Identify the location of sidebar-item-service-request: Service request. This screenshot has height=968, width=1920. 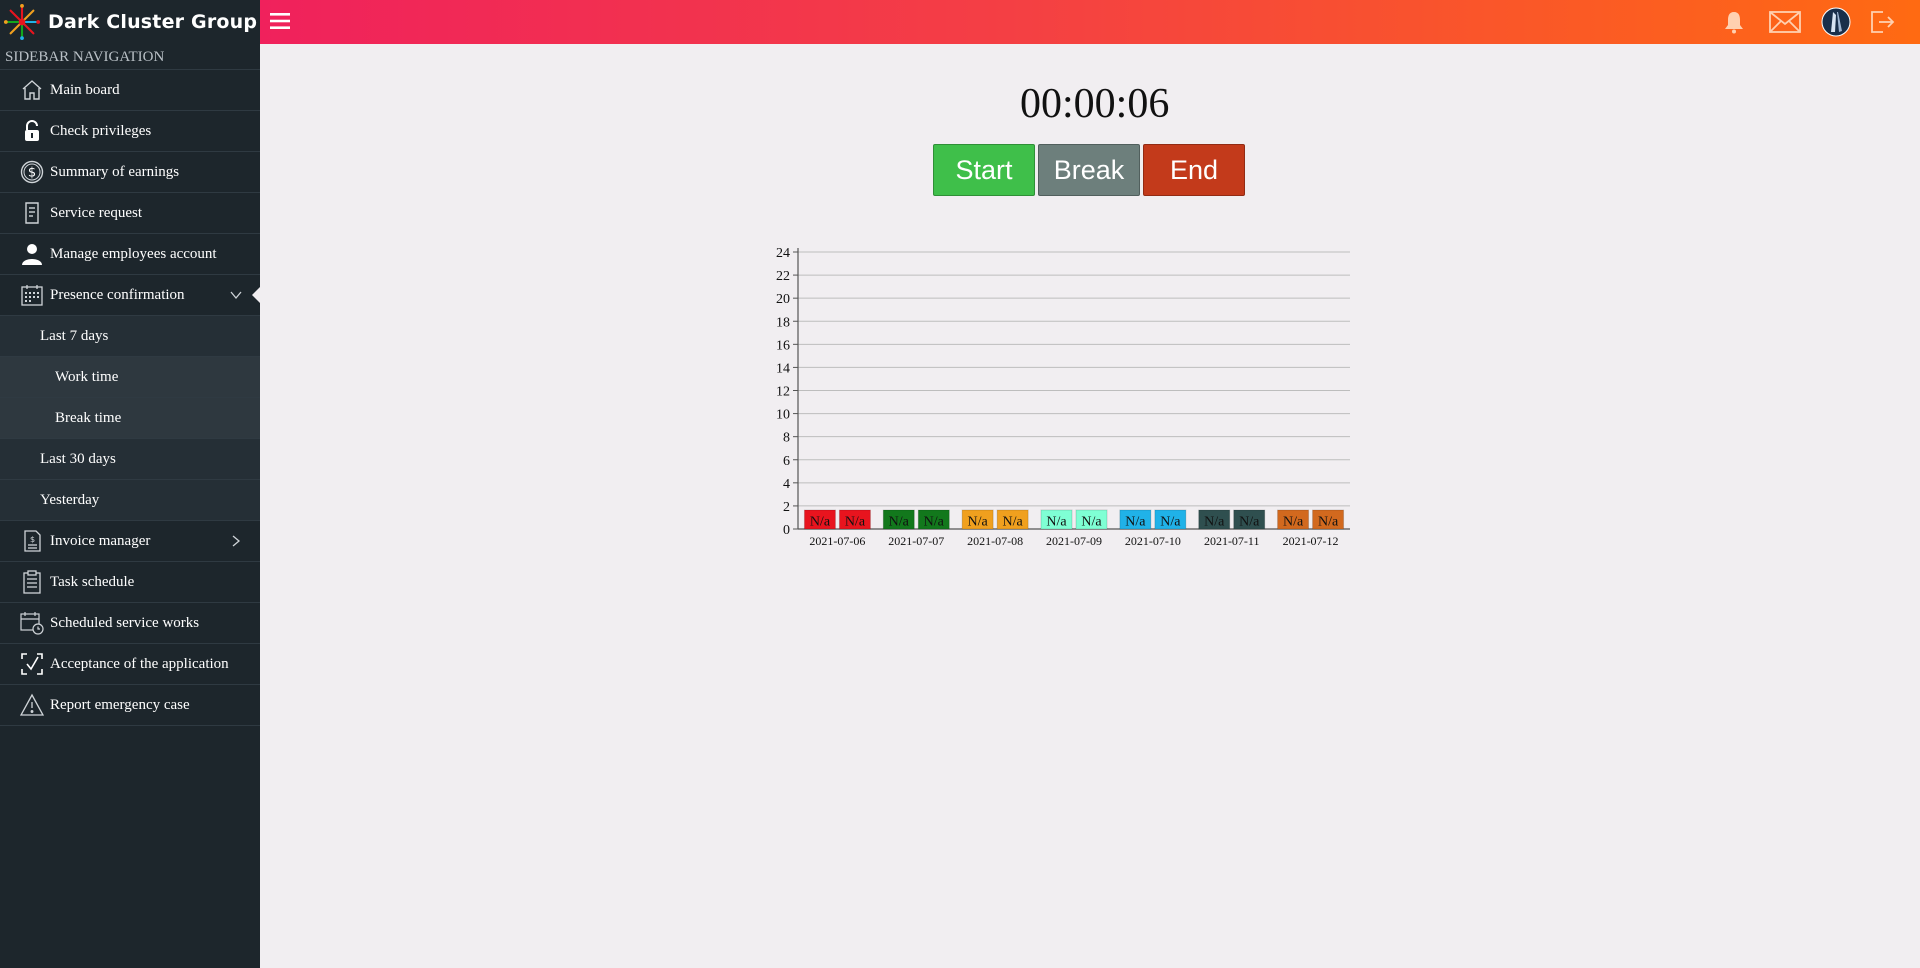
(130, 213).